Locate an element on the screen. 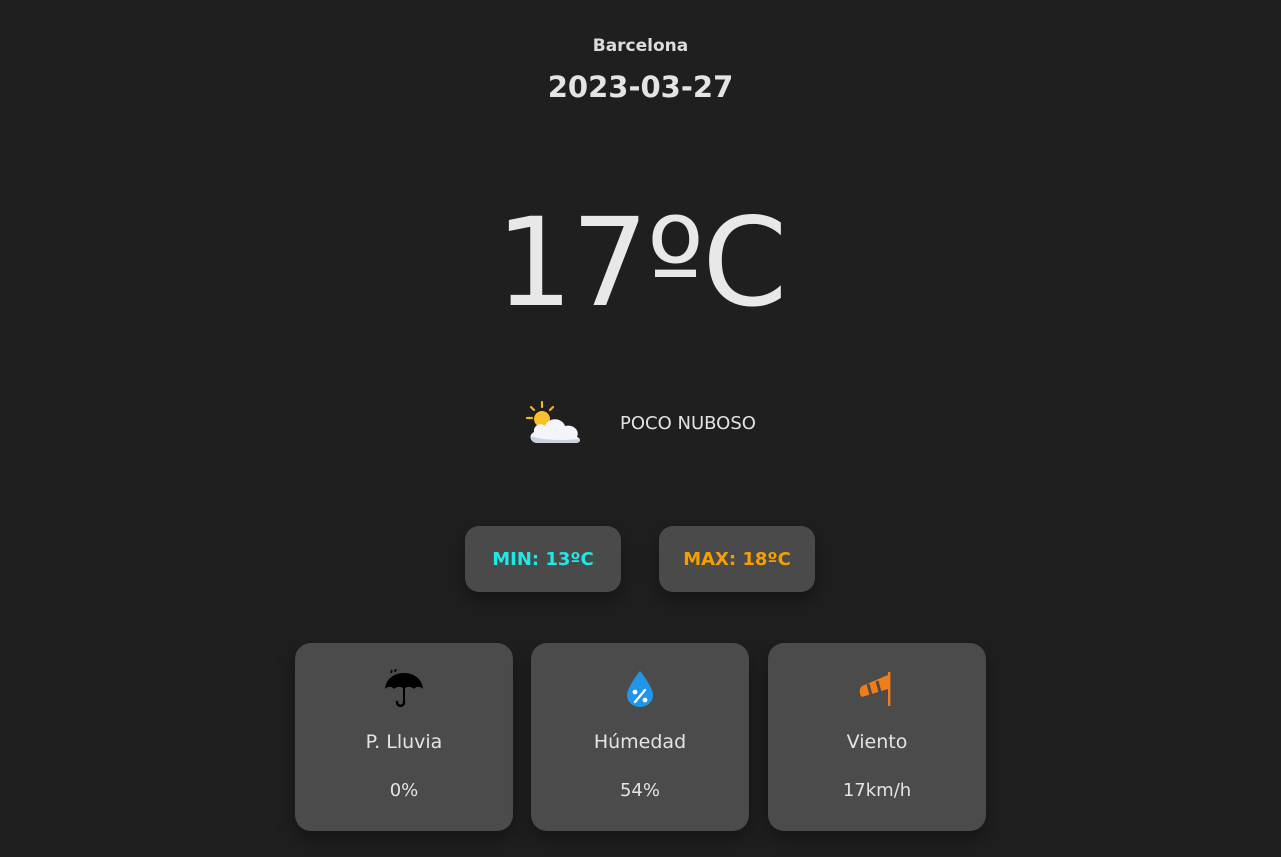  min-temperature-badge: MIN: 13ºC is located at coordinates (543, 559).